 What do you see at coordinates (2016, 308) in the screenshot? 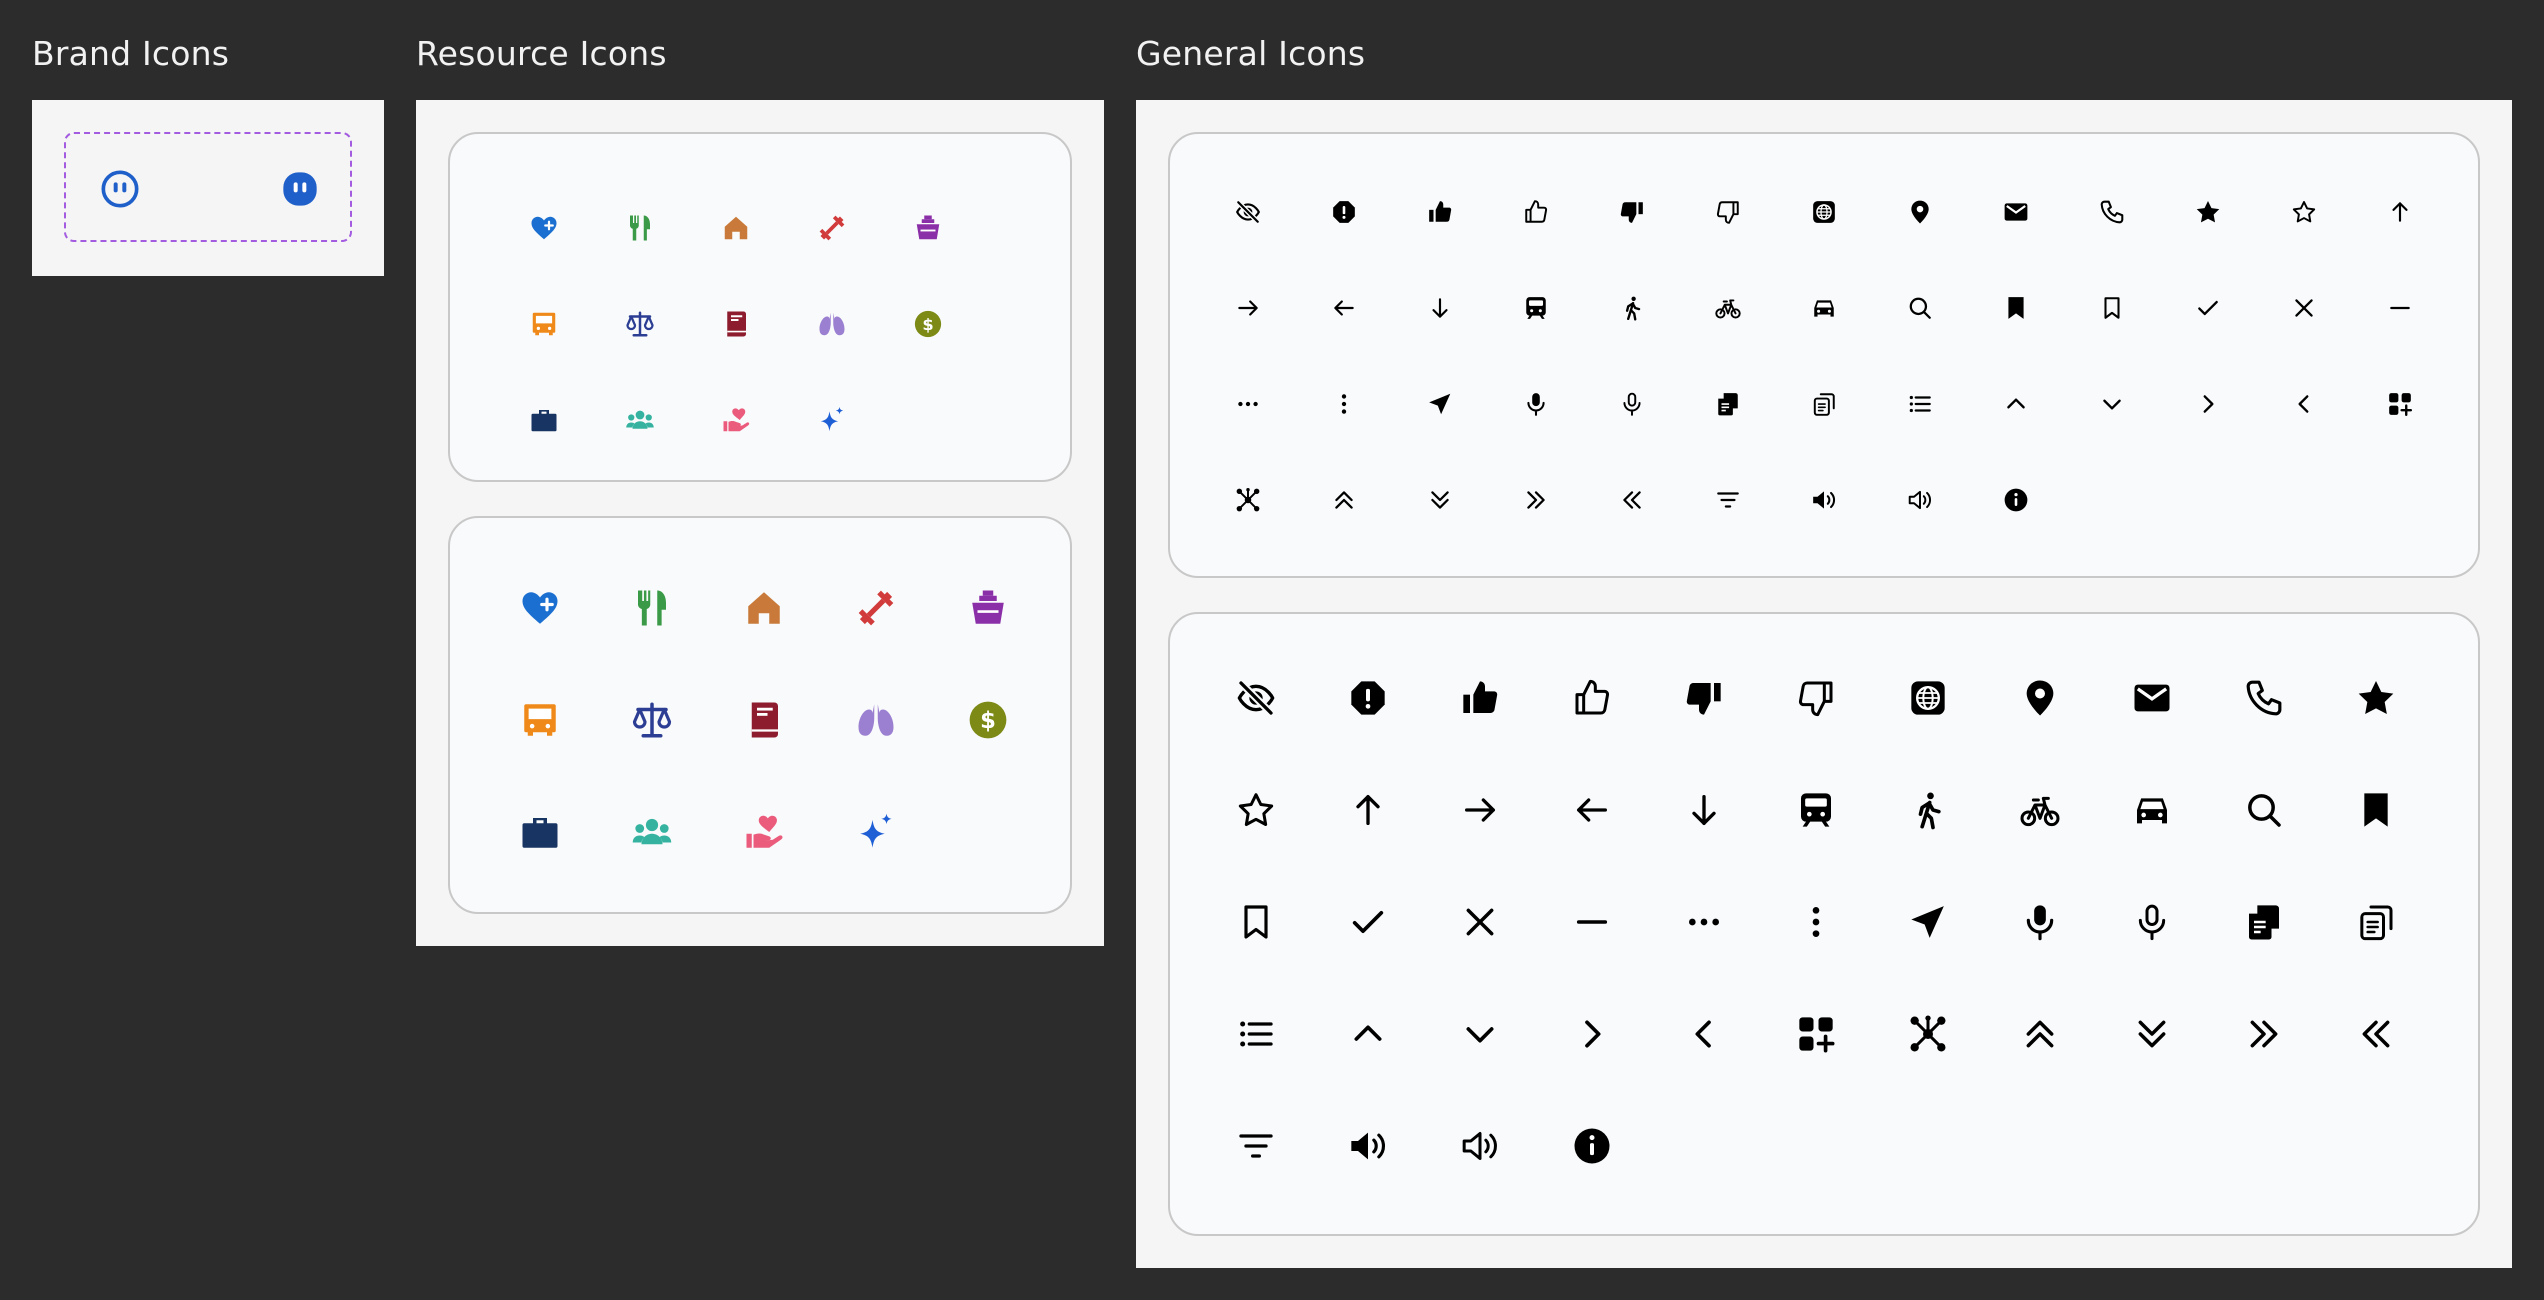
I see `bookmark-filled-icon` at bounding box center [2016, 308].